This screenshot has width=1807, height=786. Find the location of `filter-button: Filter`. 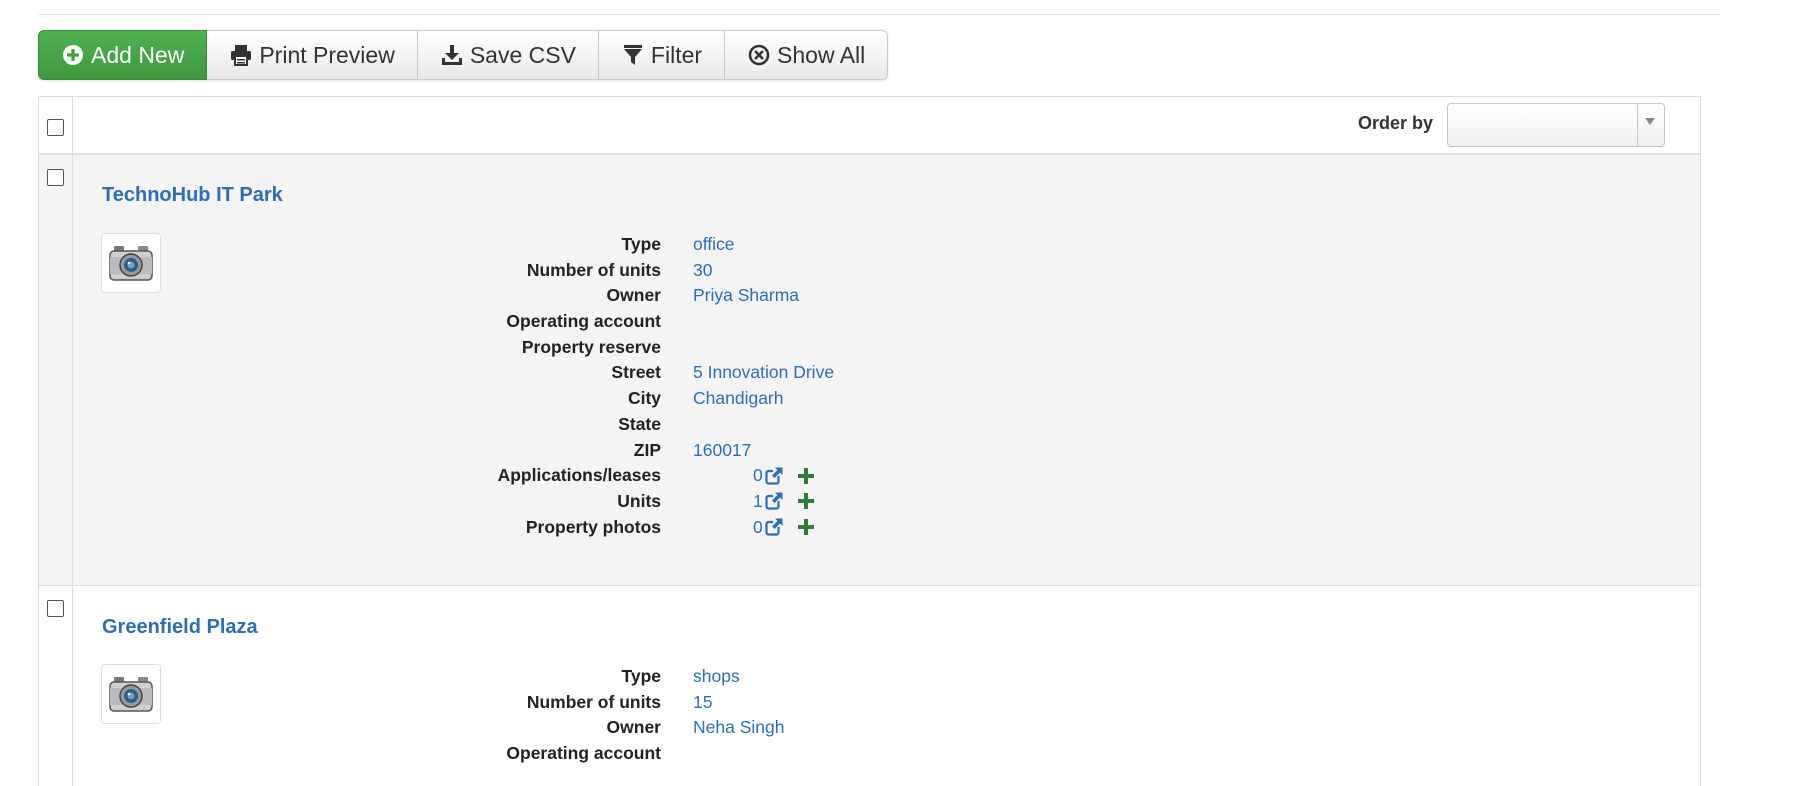

filter-button: Filter is located at coordinates (662, 55).